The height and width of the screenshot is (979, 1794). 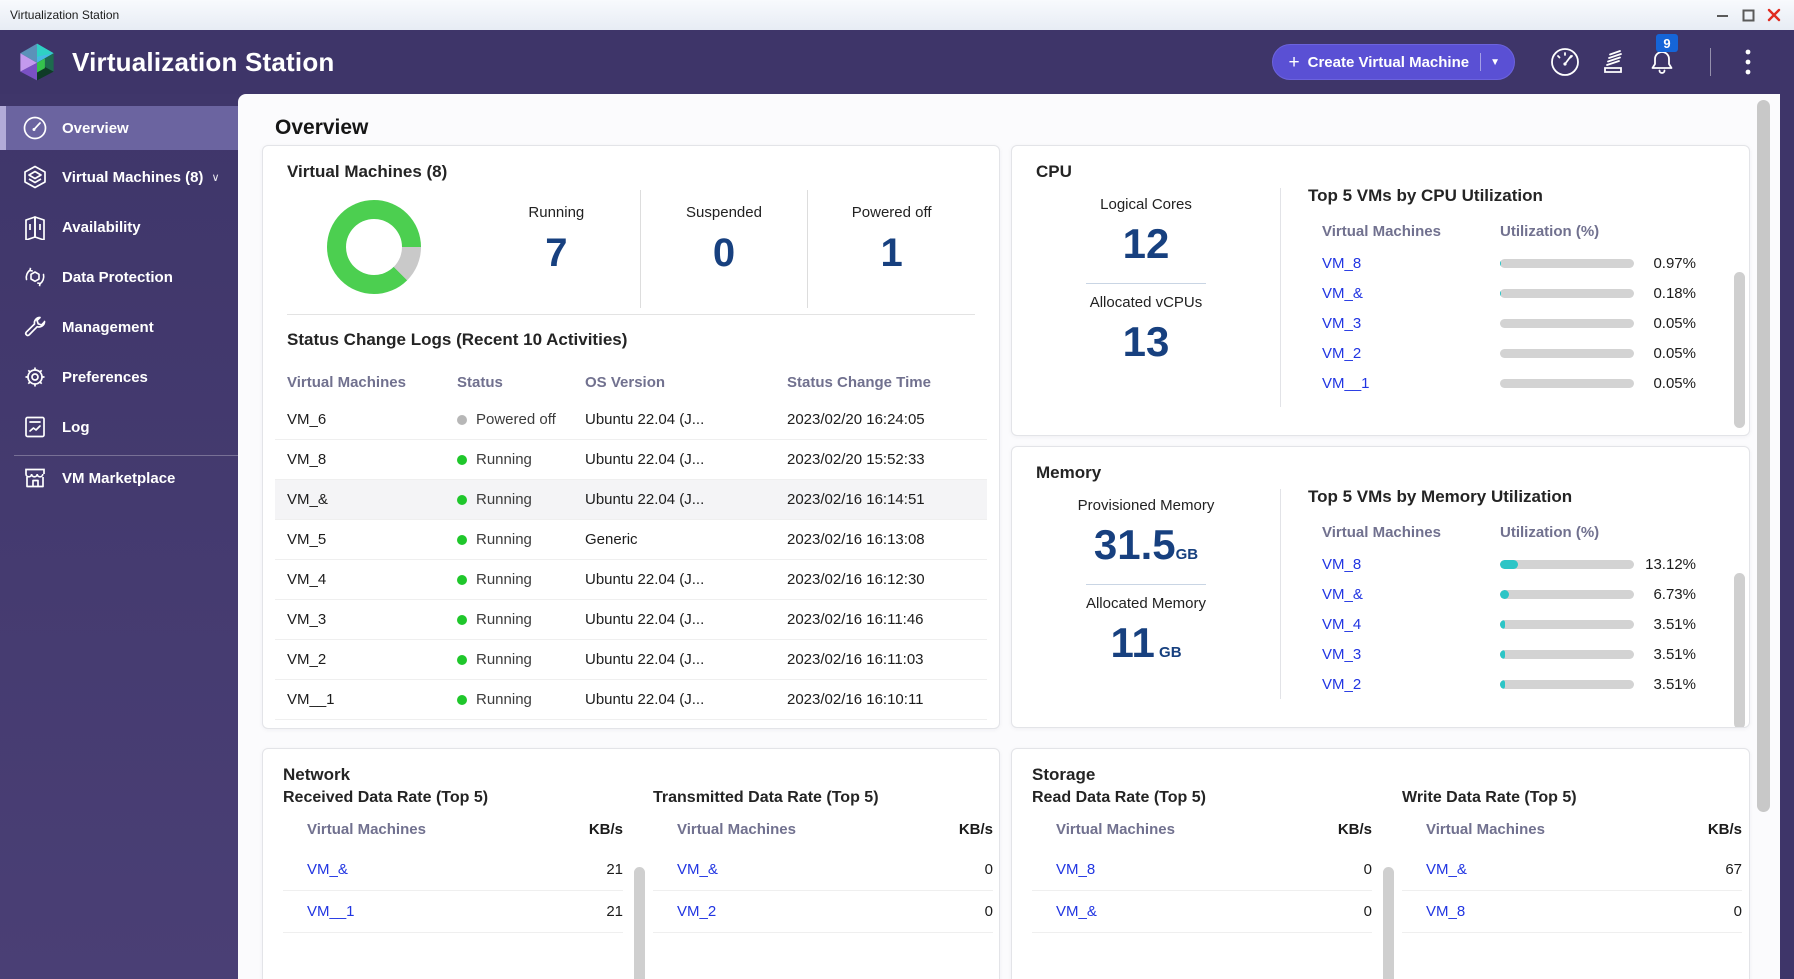 What do you see at coordinates (1146, 275) in the screenshot?
I see `cpu-stats: Logical Cores 12 Allocated vCPUs 13` at bounding box center [1146, 275].